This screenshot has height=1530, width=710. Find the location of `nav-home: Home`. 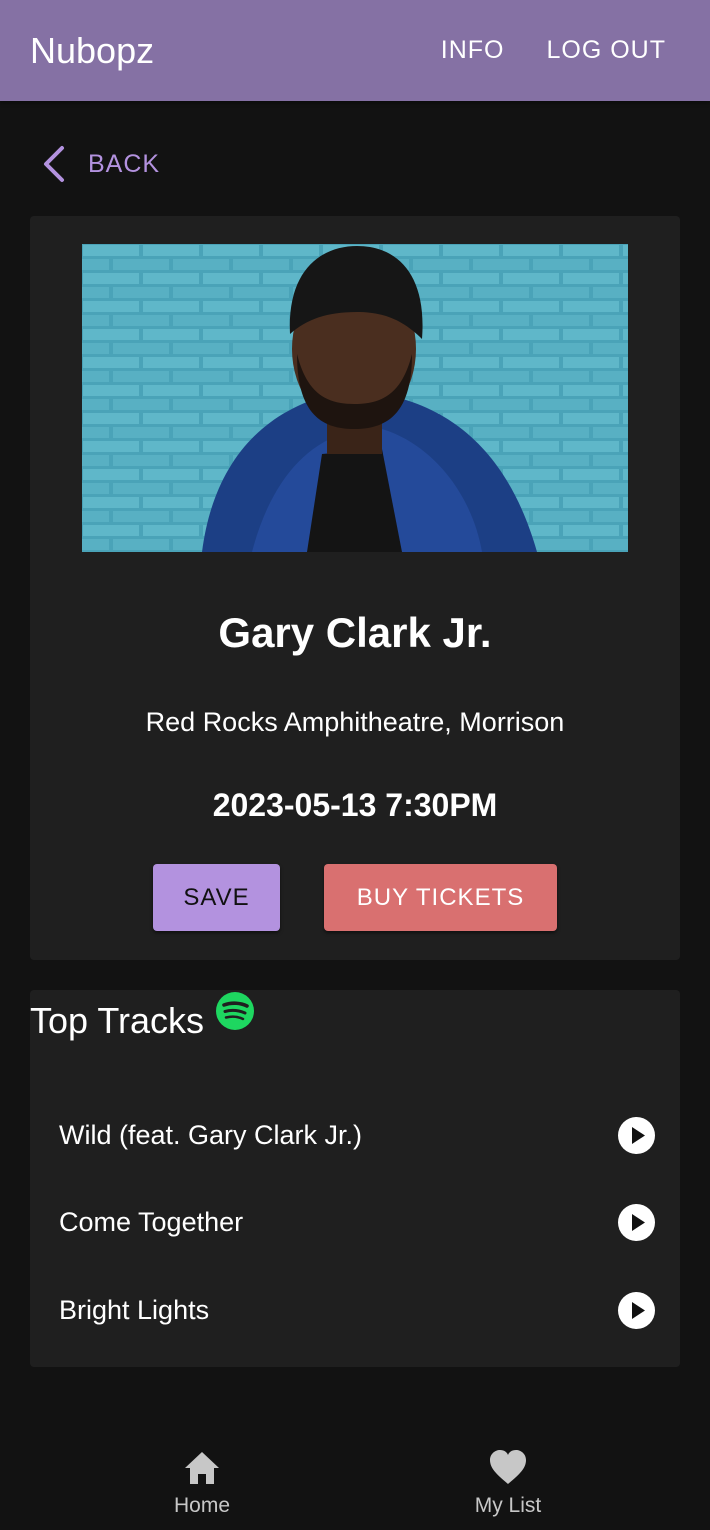

nav-home: Home is located at coordinates (202, 1483).